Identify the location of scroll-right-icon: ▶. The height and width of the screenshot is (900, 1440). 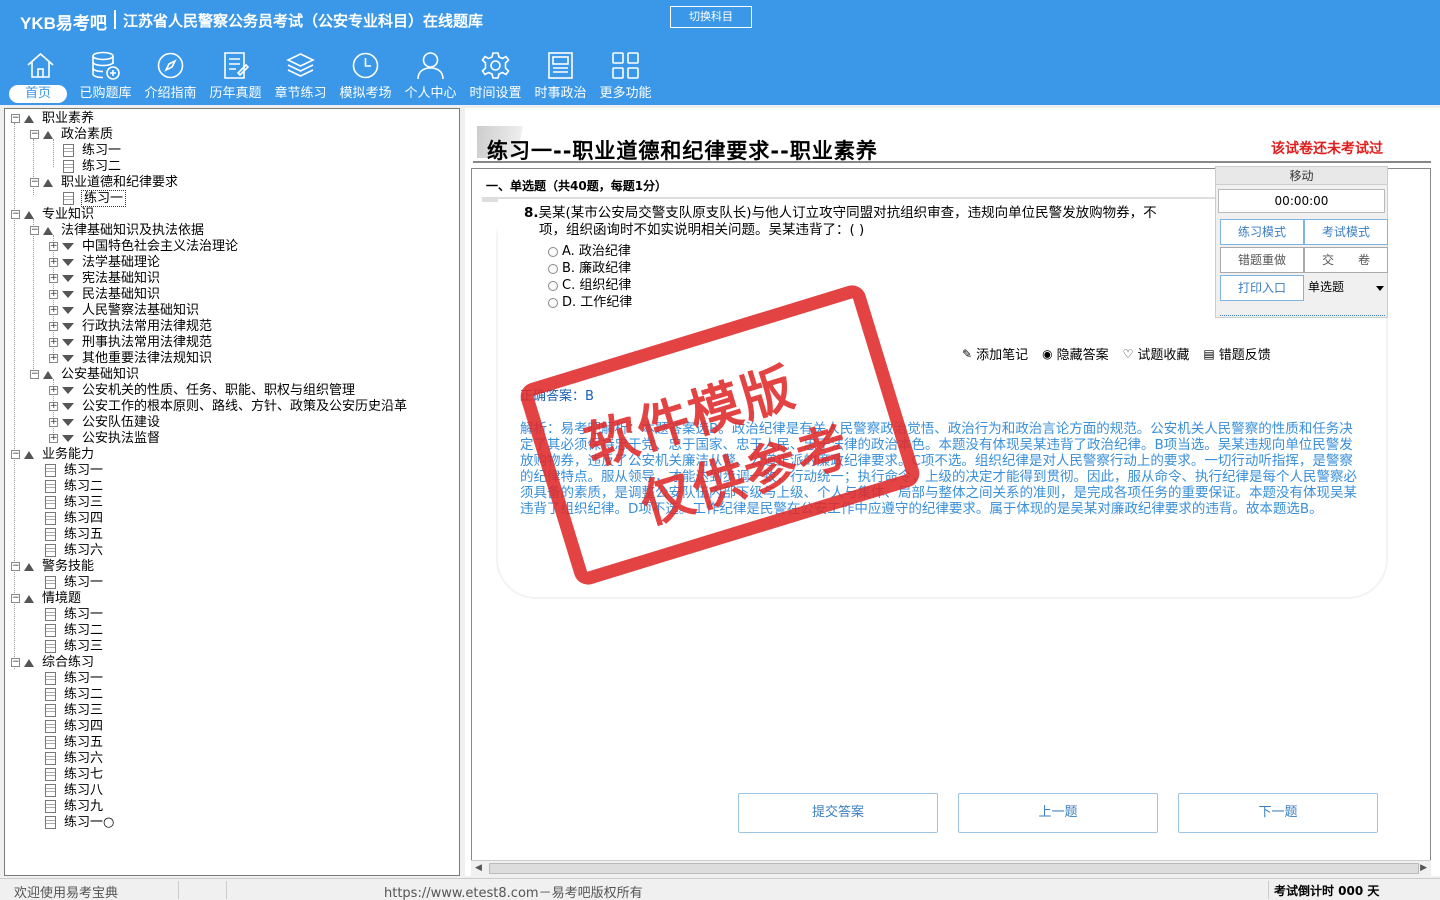
(1423, 868).